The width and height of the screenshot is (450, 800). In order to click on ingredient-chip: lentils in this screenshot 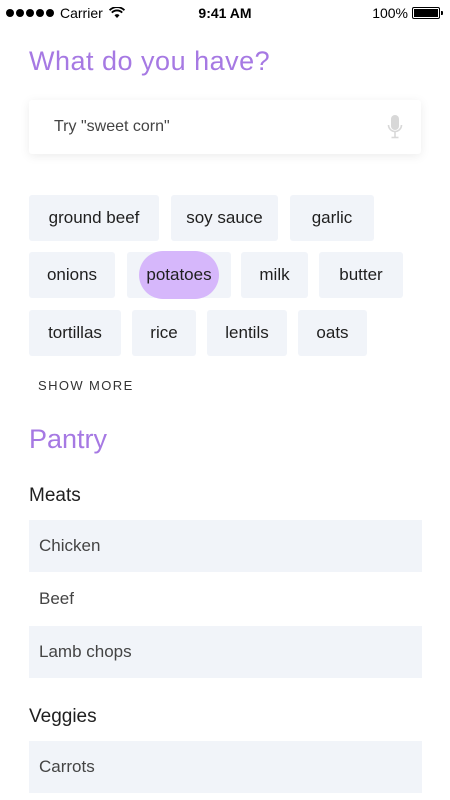, I will do `click(247, 333)`.